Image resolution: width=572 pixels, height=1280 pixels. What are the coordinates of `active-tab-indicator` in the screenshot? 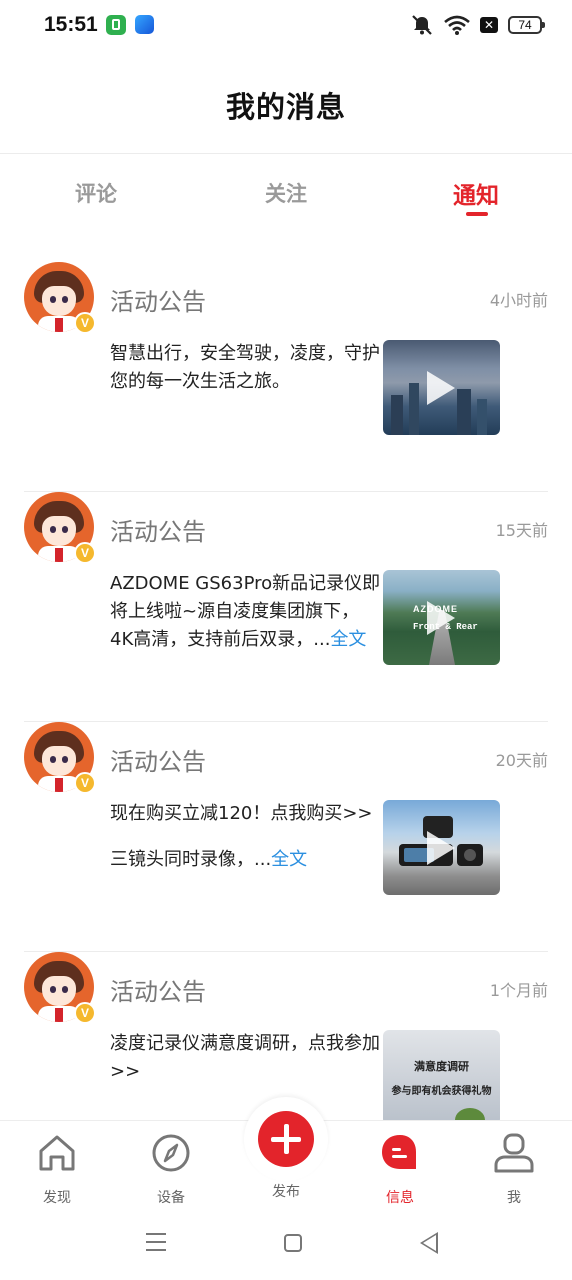 It's located at (477, 214).